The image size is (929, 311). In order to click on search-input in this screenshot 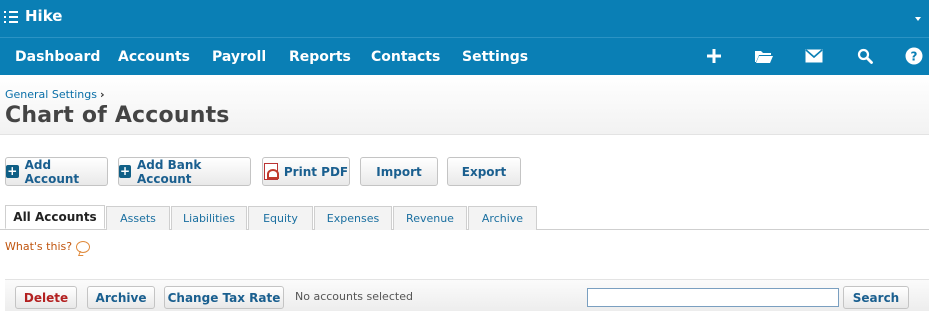, I will do `click(713, 297)`.